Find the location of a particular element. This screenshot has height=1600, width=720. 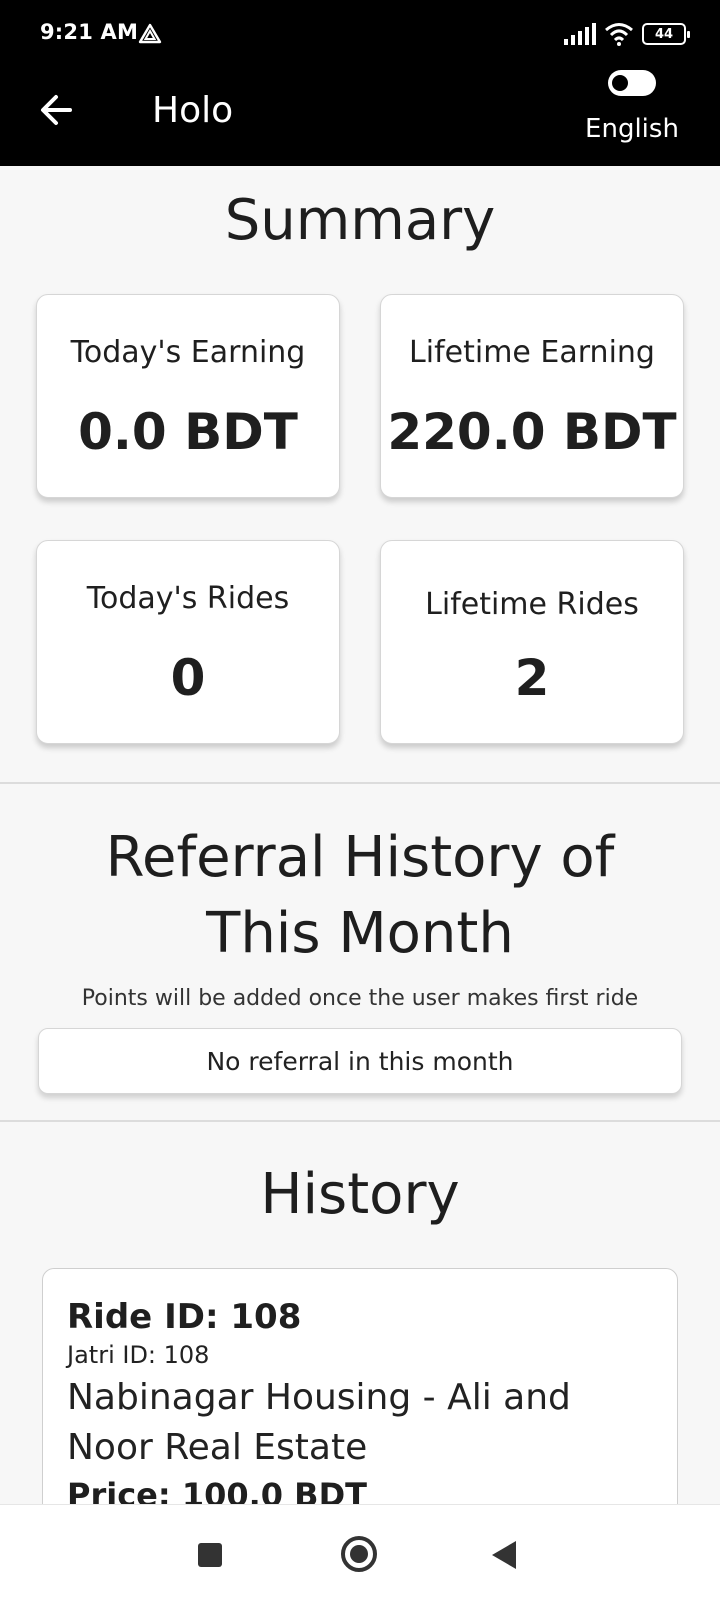

status-icons: 44 is located at coordinates (627, 34).